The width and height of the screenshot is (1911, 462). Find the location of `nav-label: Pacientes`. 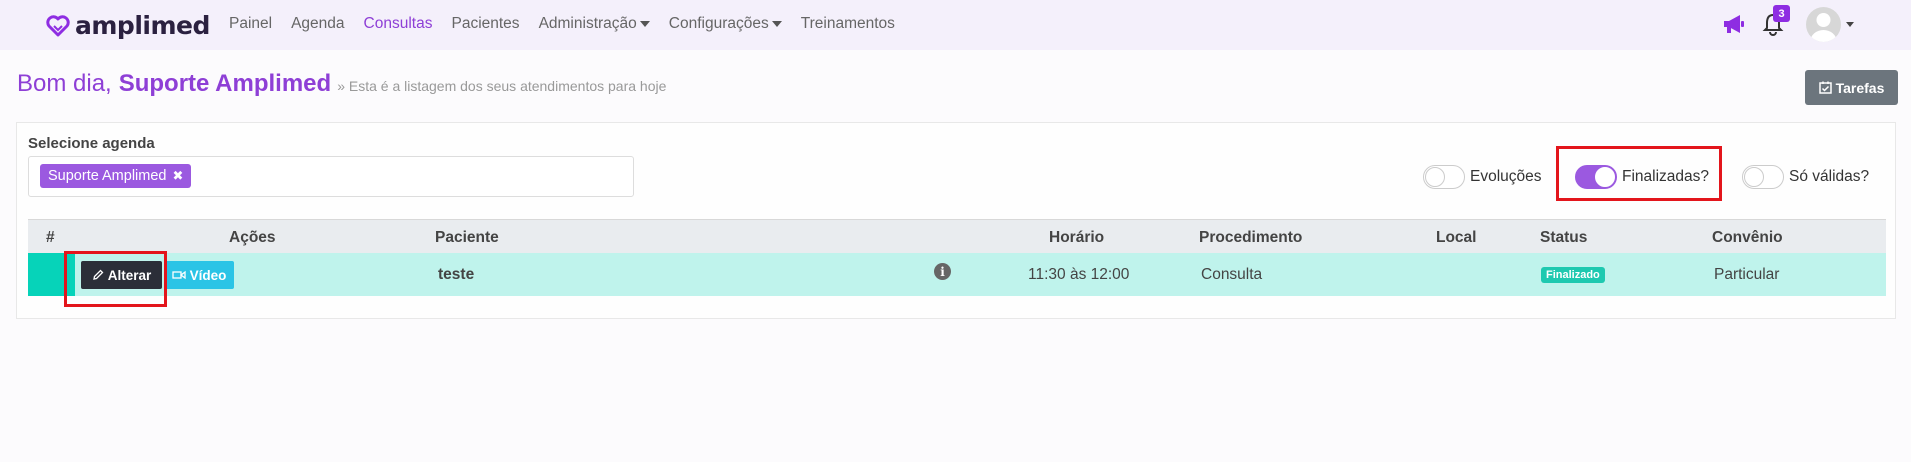

nav-label: Pacientes is located at coordinates (485, 23).